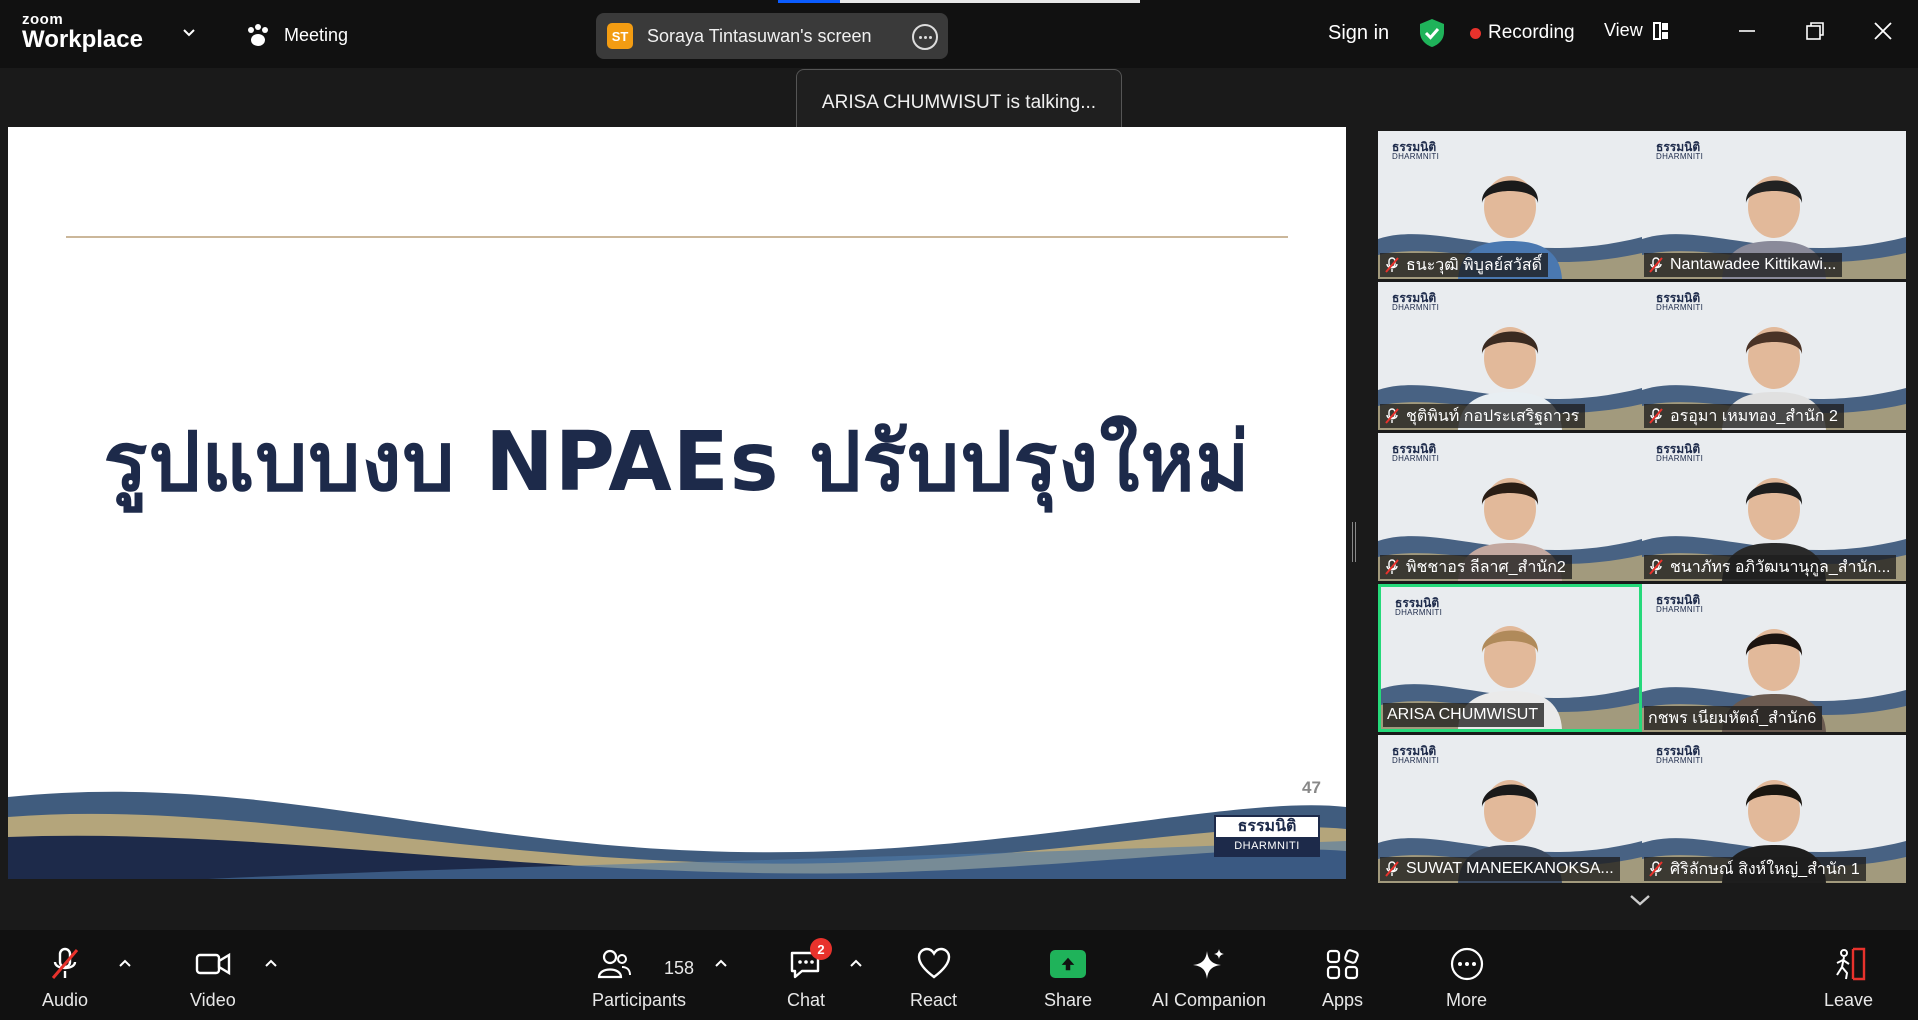  I want to click on panel-resize-handle, so click(1354, 542).